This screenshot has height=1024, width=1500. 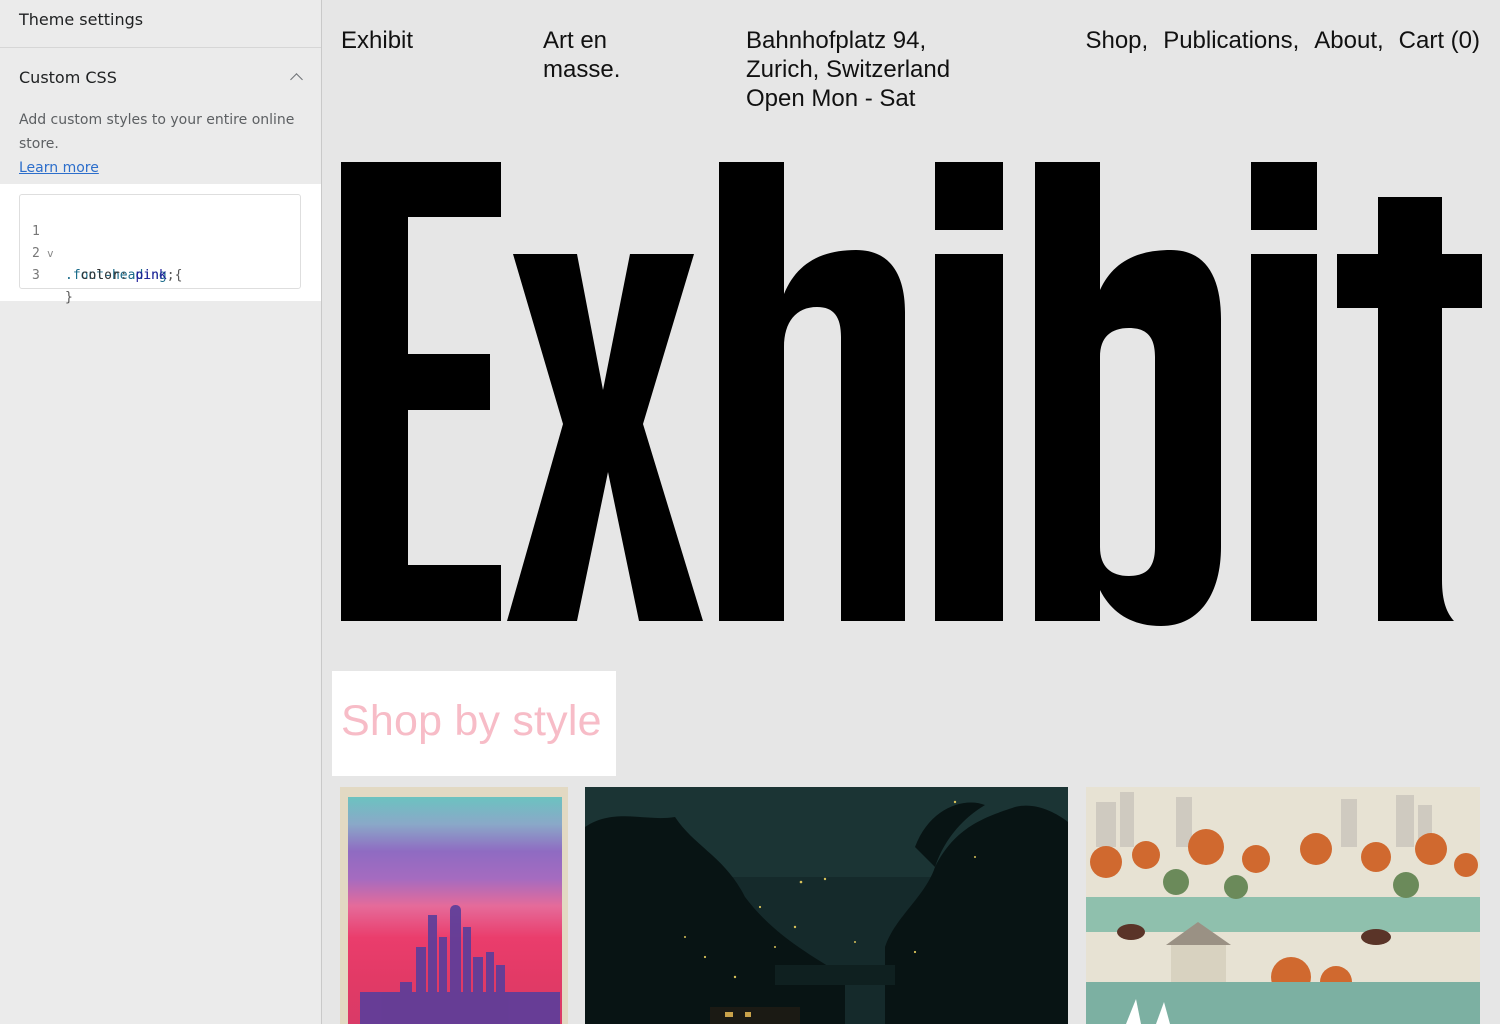 I want to click on css-semicolon: ;, so click(x=170, y=275).